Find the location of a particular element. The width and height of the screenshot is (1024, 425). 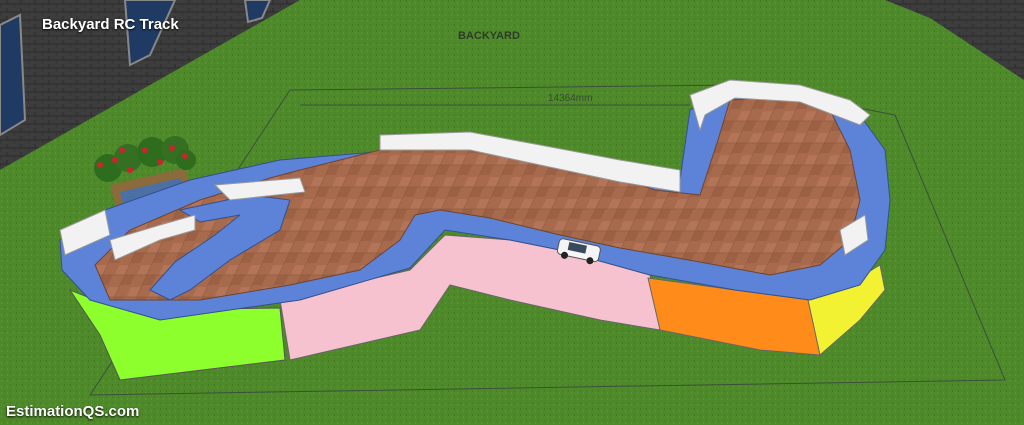

page-title: Backyard RC Track is located at coordinates (110, 24).